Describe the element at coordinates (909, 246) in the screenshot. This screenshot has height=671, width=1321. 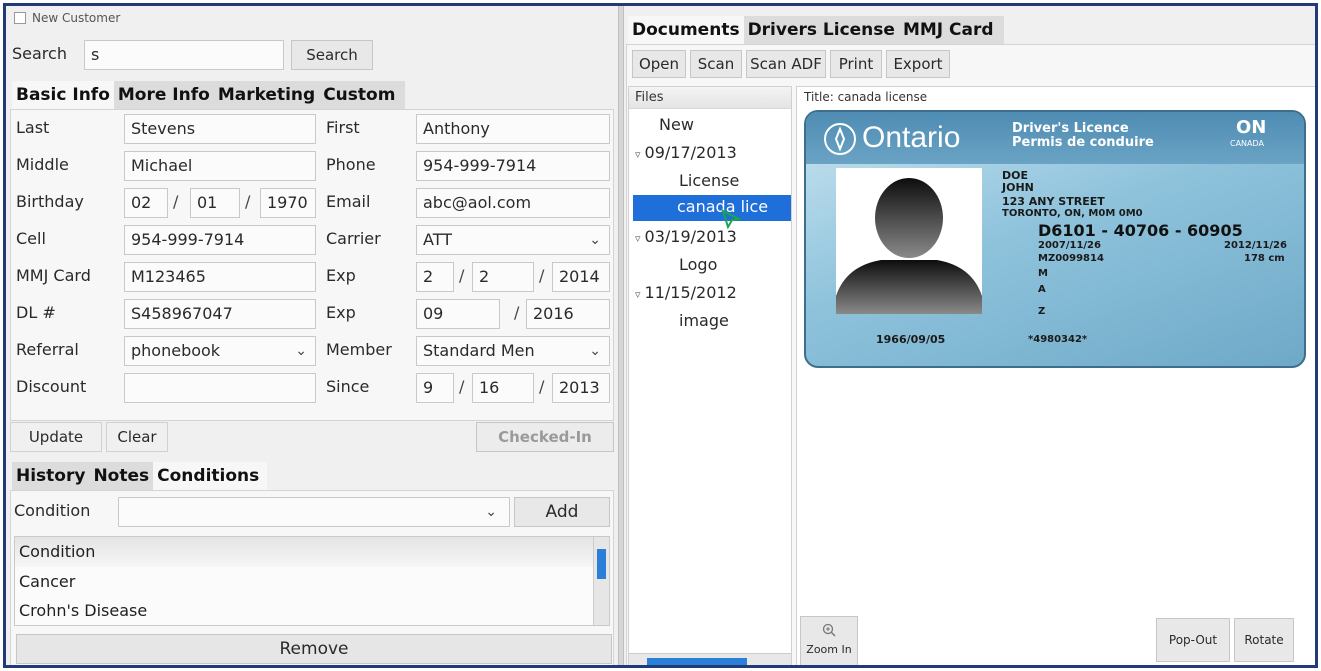
I see `person-silhouette-icon` at that location.